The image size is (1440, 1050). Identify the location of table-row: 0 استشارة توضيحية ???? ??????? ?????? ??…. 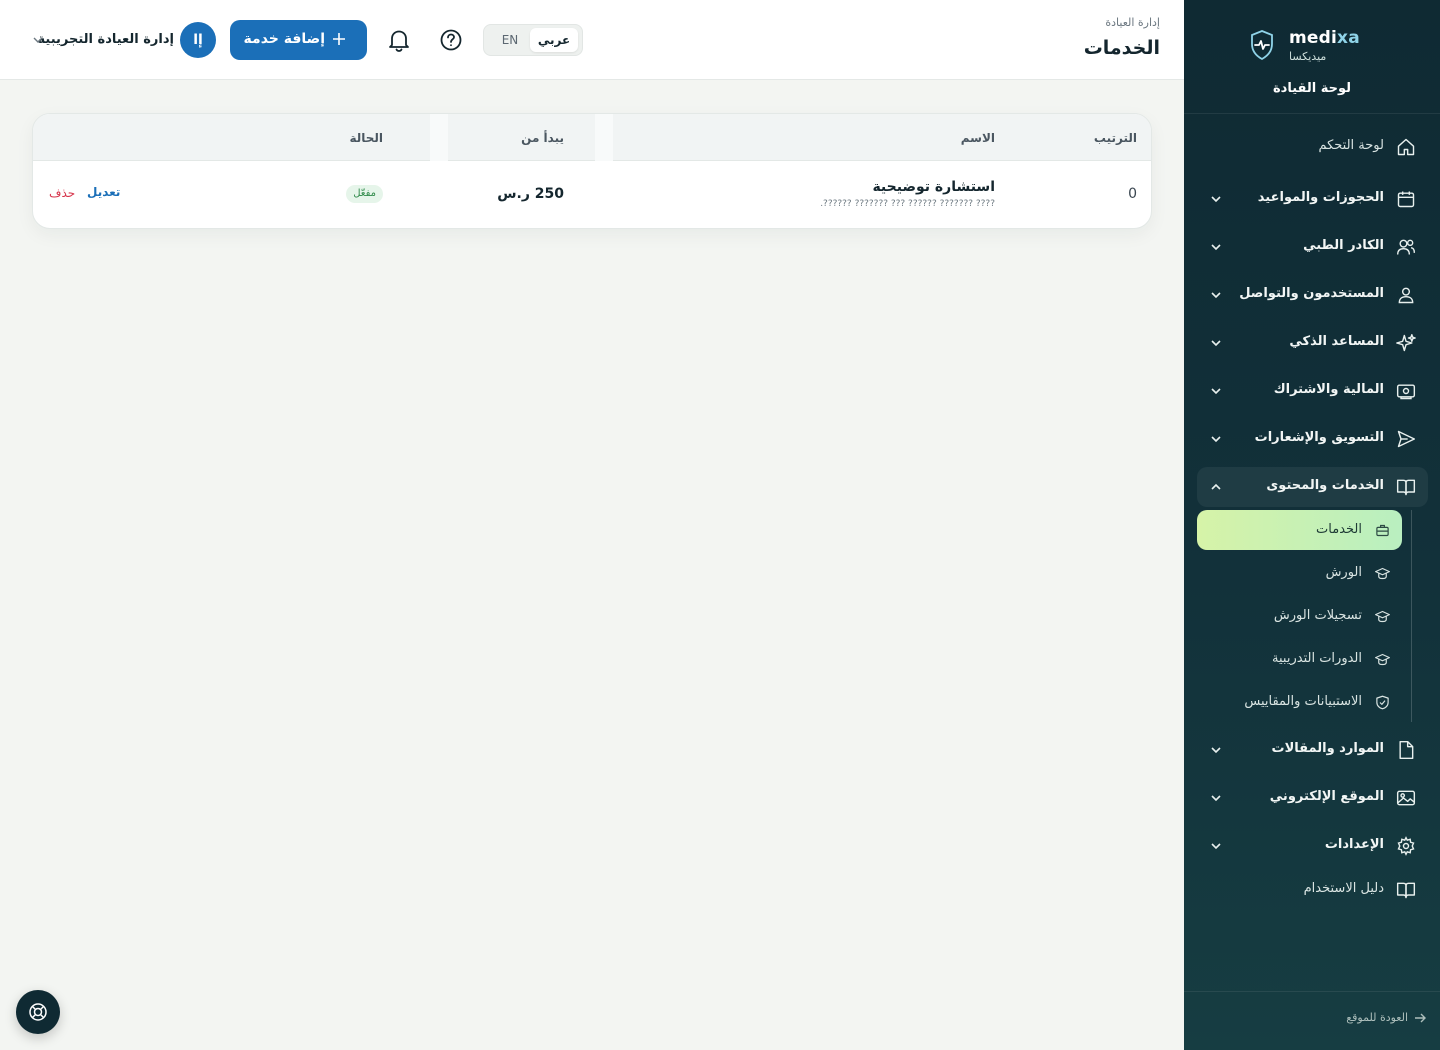
(592, 194).